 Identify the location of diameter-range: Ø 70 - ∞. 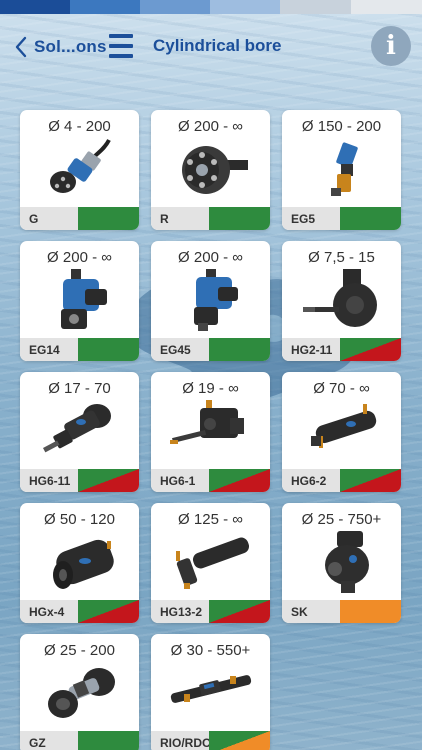
(341, 388).